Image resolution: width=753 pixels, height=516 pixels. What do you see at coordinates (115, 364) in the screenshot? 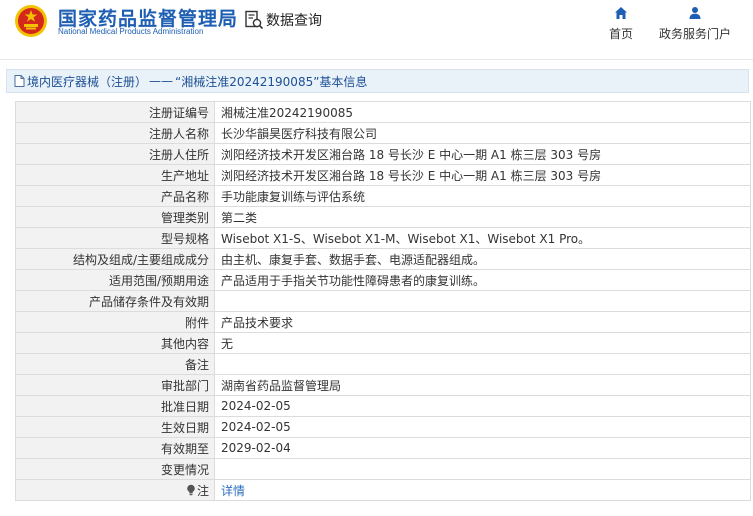
I see `field-label: 备注` at bounding box center [115, 364].